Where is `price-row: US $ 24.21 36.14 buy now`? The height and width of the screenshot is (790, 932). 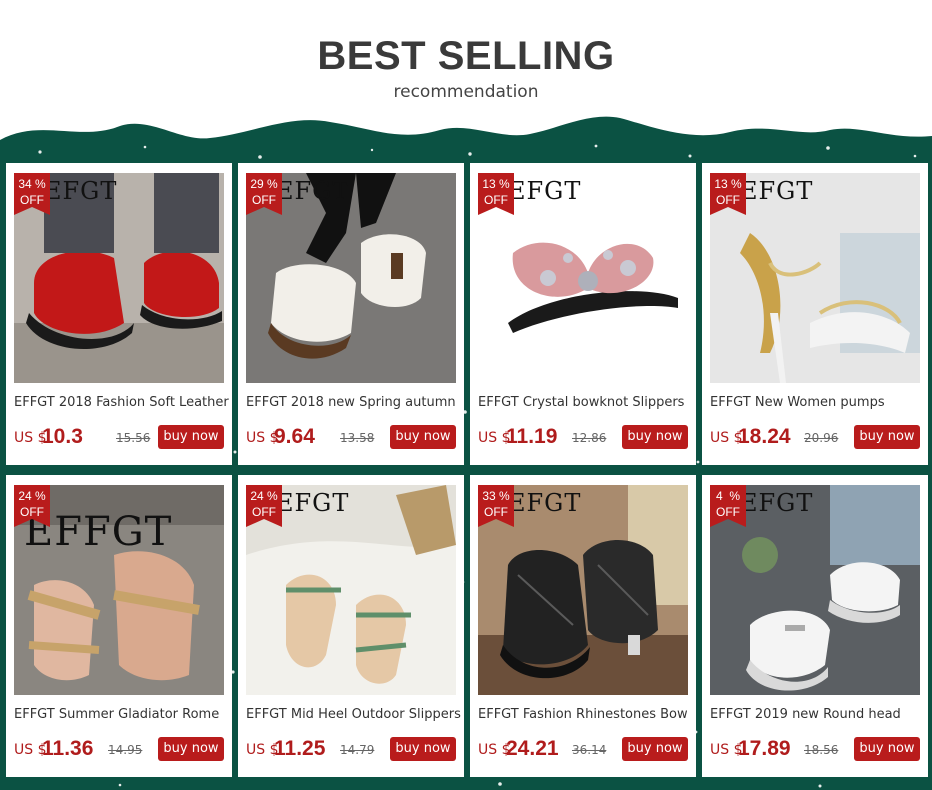 price-row: US $ 24.21 36.14 buy now is located at coordinates (583, 750).